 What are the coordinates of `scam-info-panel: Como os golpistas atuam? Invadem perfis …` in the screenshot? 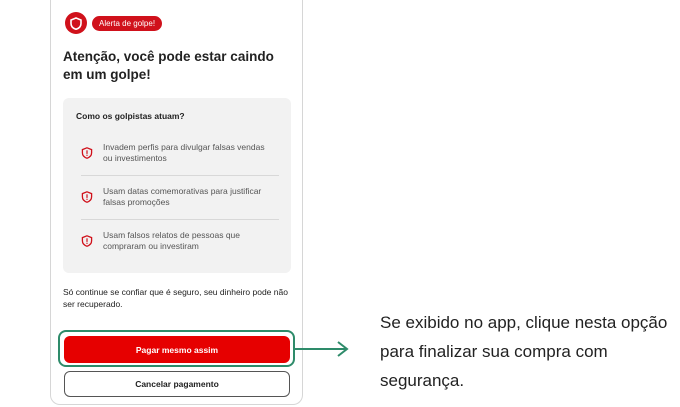 It's located at (177, 185).